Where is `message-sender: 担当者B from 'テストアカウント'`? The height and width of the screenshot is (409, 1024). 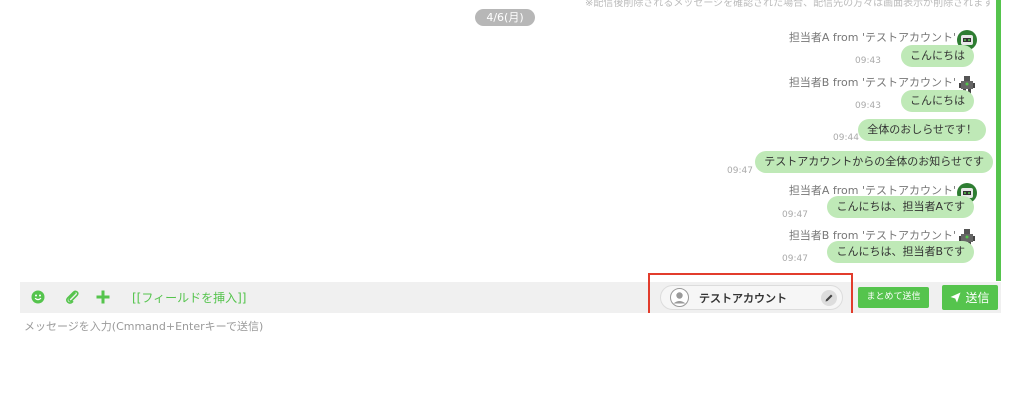
message-sender: 担当者B from 'テストアカウント' is located at coordinates (872, 82).